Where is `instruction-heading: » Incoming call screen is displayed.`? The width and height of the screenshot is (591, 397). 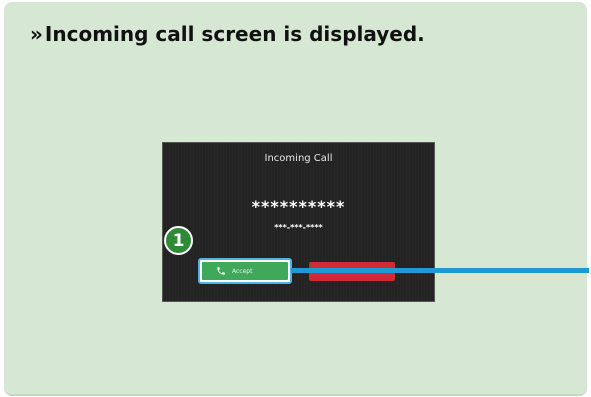 instruction-heading: » Incoming call screen is displayed. is located at coordinates (227, 34).